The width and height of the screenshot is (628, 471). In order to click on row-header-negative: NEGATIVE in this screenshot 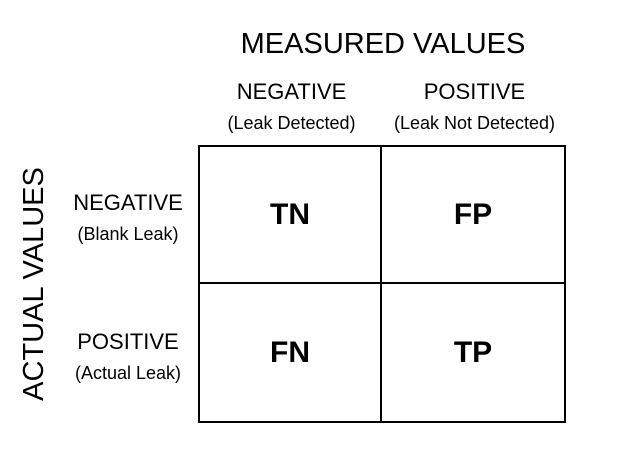, I will do `click(128, 202)`.